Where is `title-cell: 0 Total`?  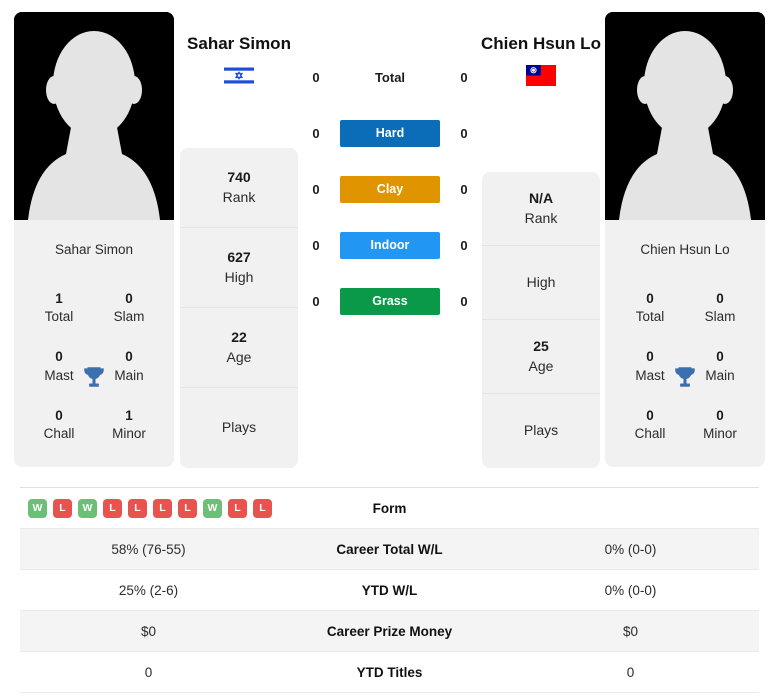
title-cell: 0 Total is located at coordinates (650, 307).